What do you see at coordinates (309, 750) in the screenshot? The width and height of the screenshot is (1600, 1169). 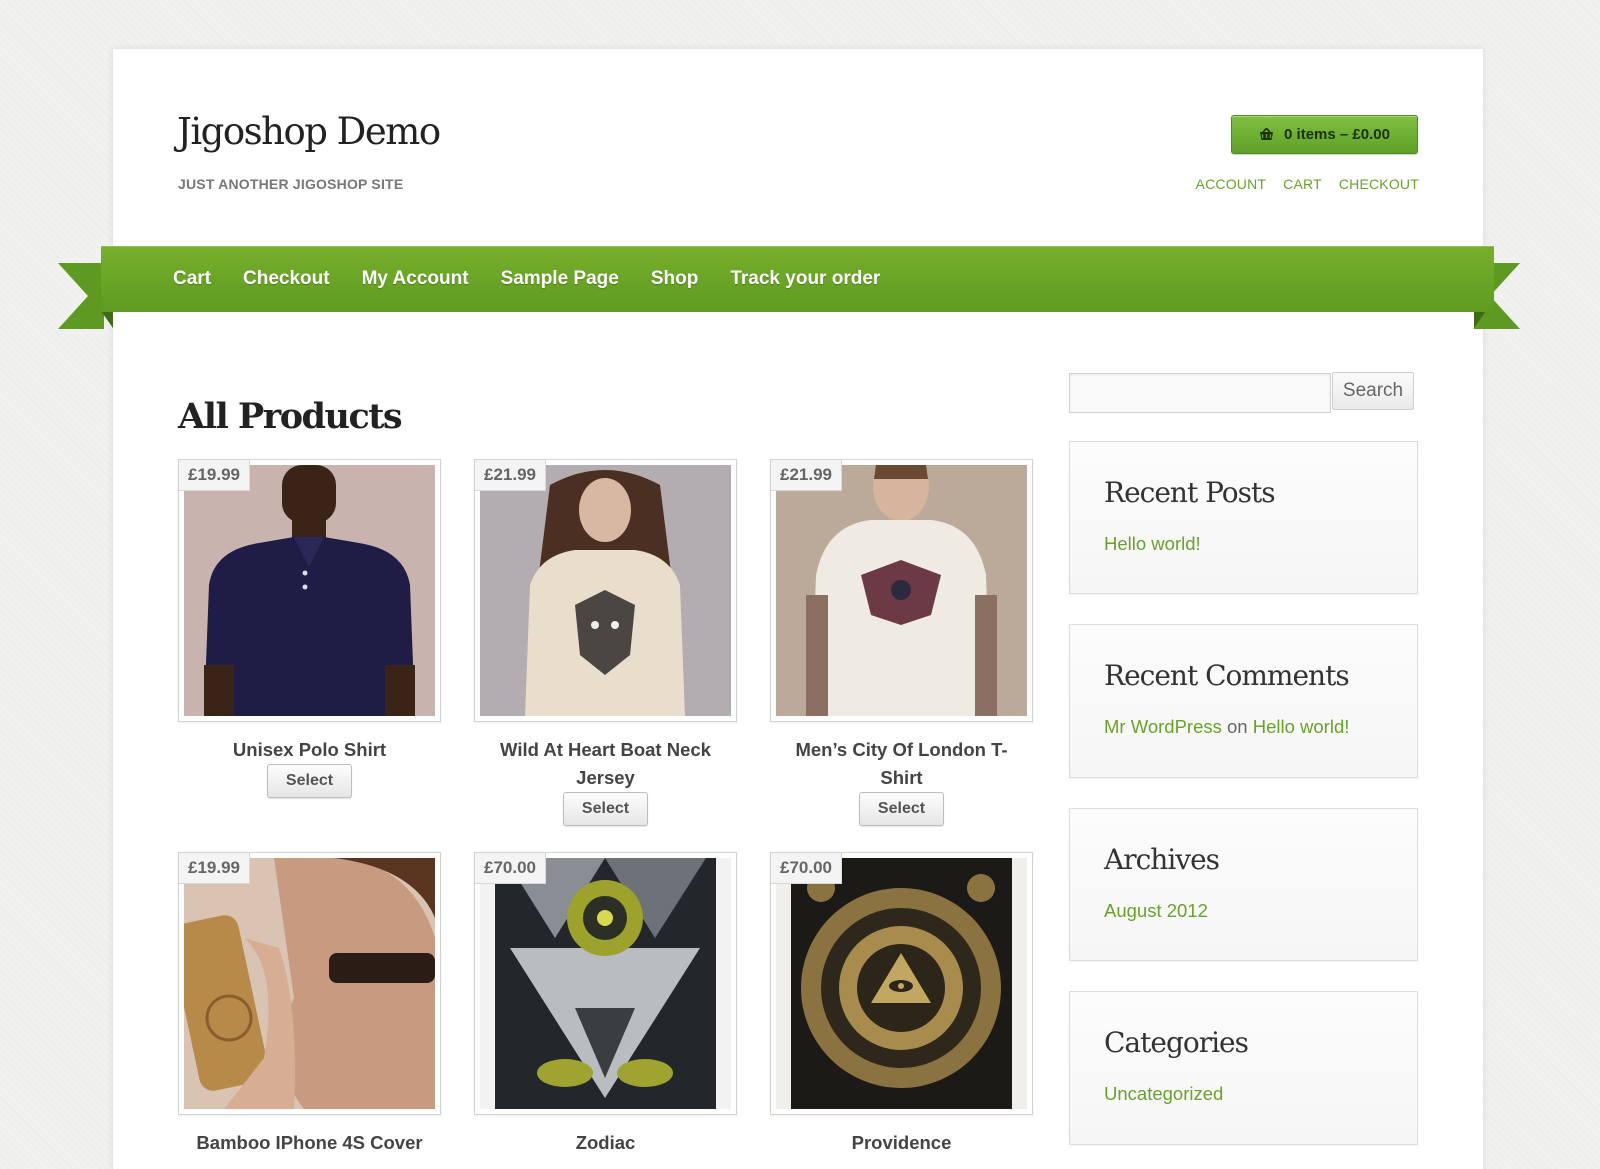 I see `product-name: Unisex Polo Shirt` at bounding box center [309, 750].